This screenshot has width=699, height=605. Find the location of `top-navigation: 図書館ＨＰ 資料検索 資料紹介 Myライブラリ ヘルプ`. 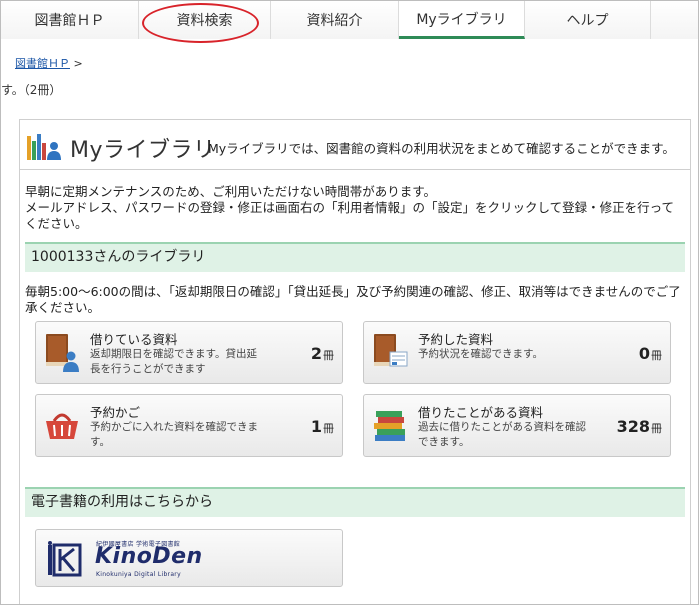

top-navigation: 図書館ＨＰ 資料検索 資料紹介 Myライブラリ ヘルプ is located at coordinates (349, 20).